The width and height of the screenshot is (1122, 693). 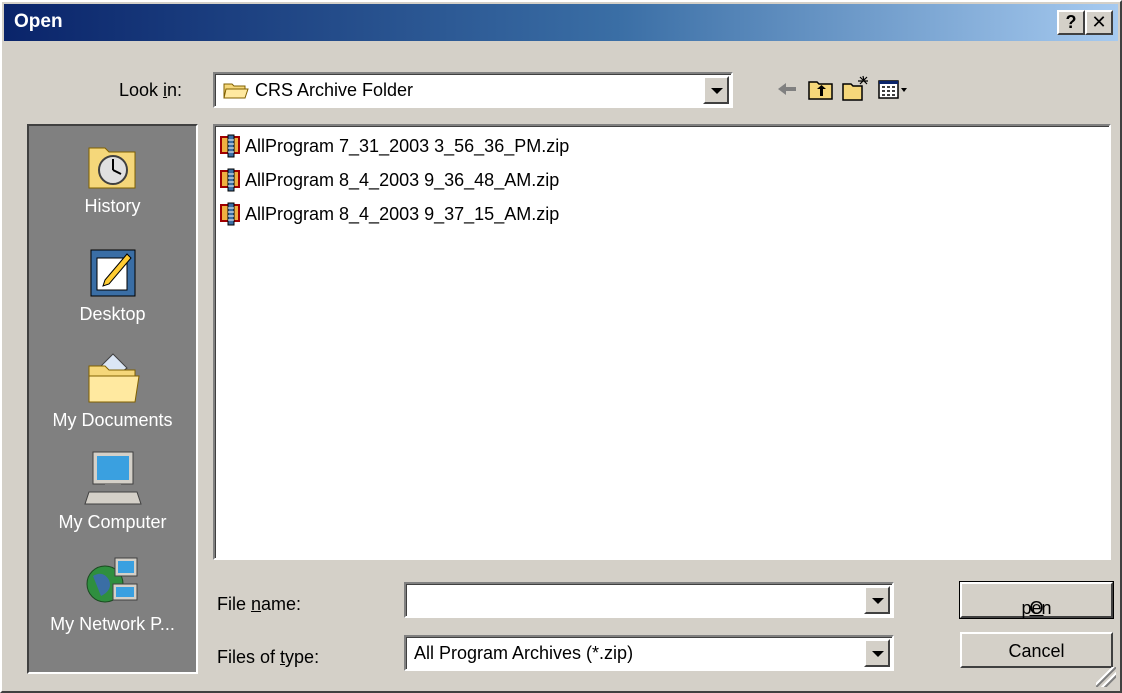 I want to click on close-icon: ✕, so click(x=1099, y=22).